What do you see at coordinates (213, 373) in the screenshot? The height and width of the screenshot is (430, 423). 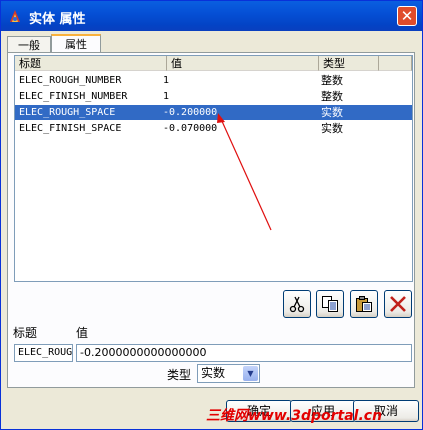 I see `type-select-value: 实数` at bounding box center [213, 373].